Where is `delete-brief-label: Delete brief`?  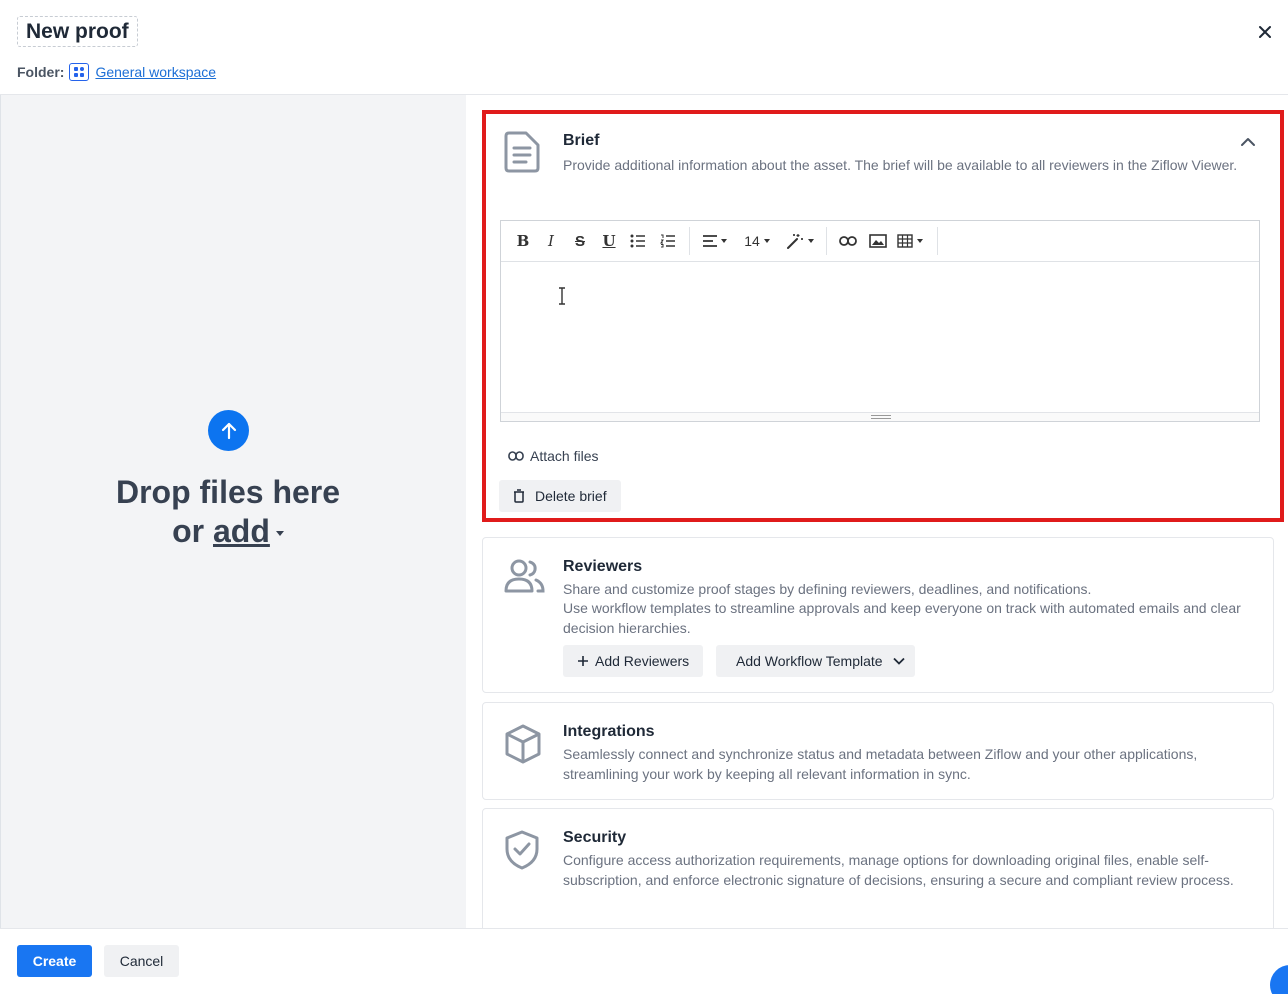
delete-brief-label: Delete brief is located at coordinates (571, 496).